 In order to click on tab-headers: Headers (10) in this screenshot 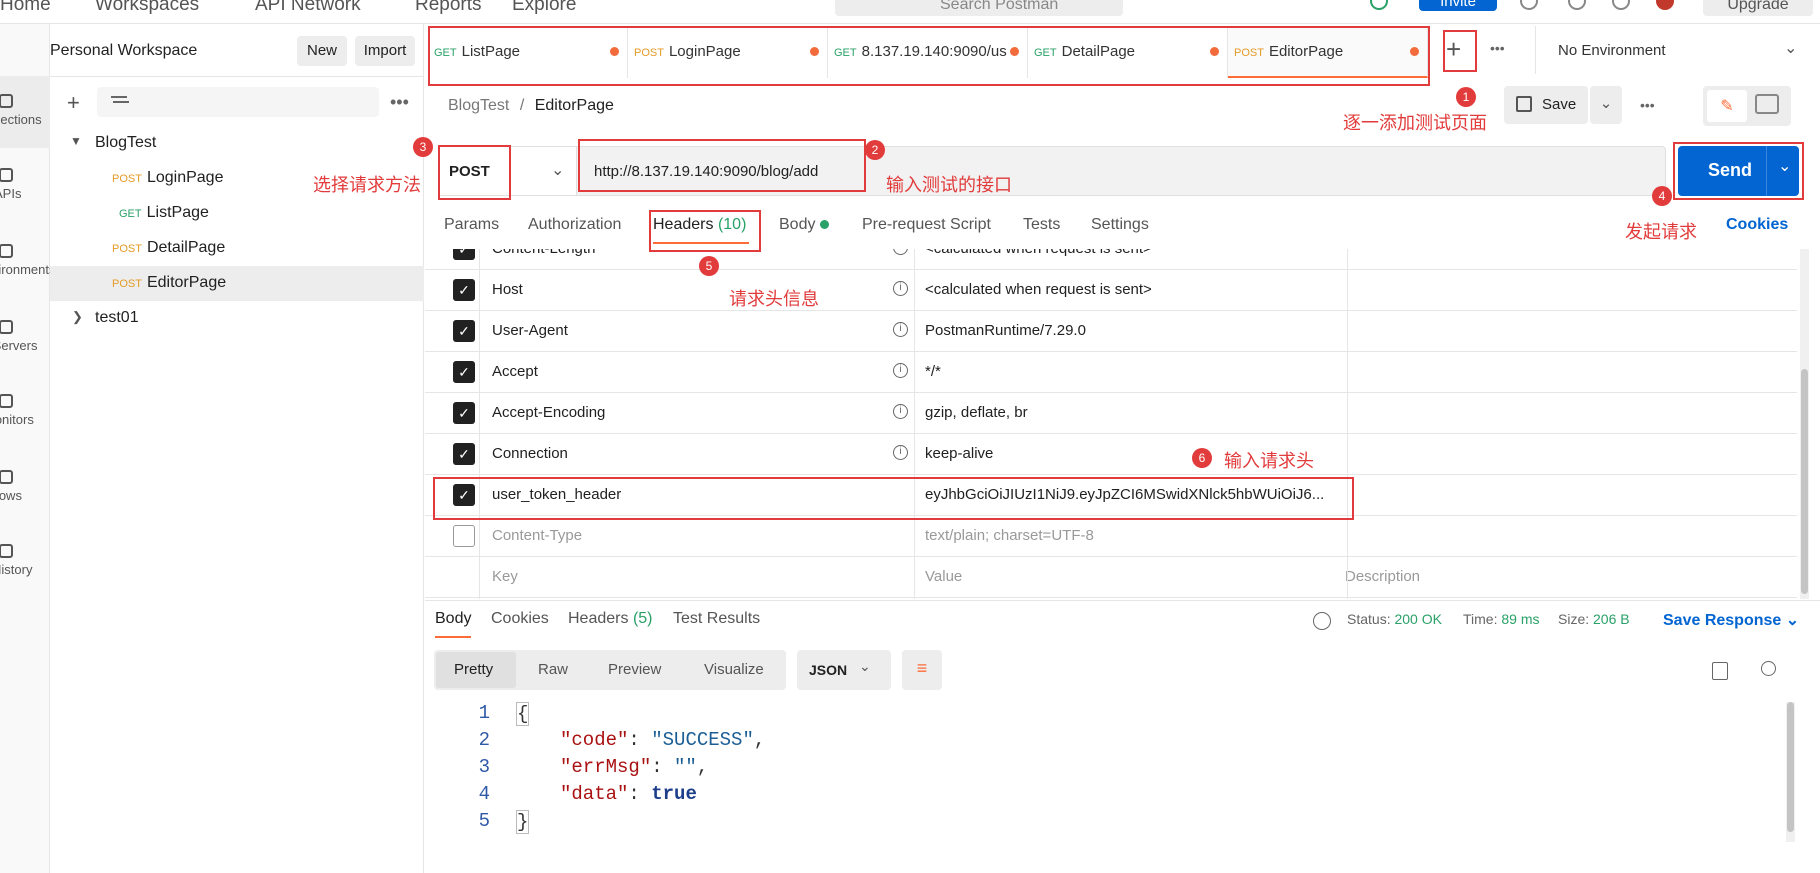, I will do `click(699, 225)`.